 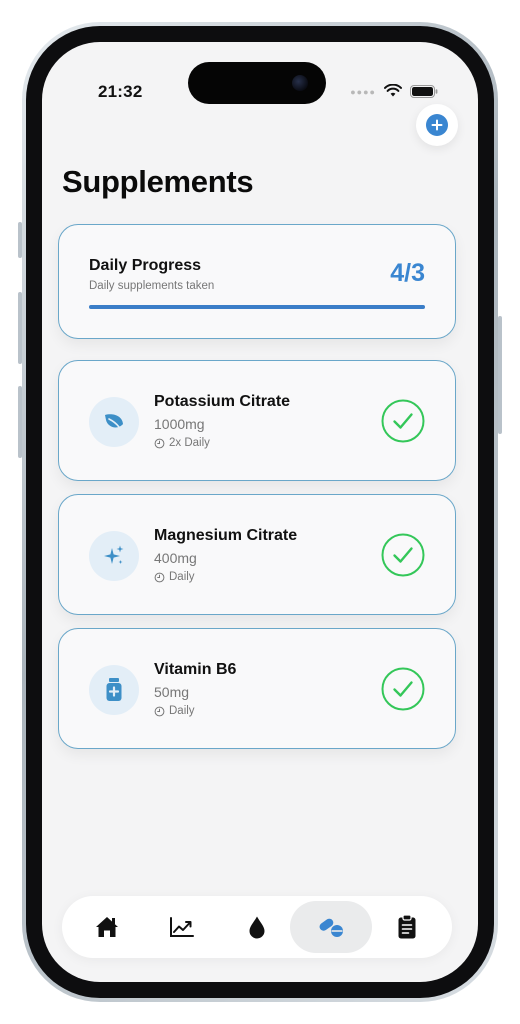 I want to click on supplement-dose: 1000mg, so click(x=179, y=424).